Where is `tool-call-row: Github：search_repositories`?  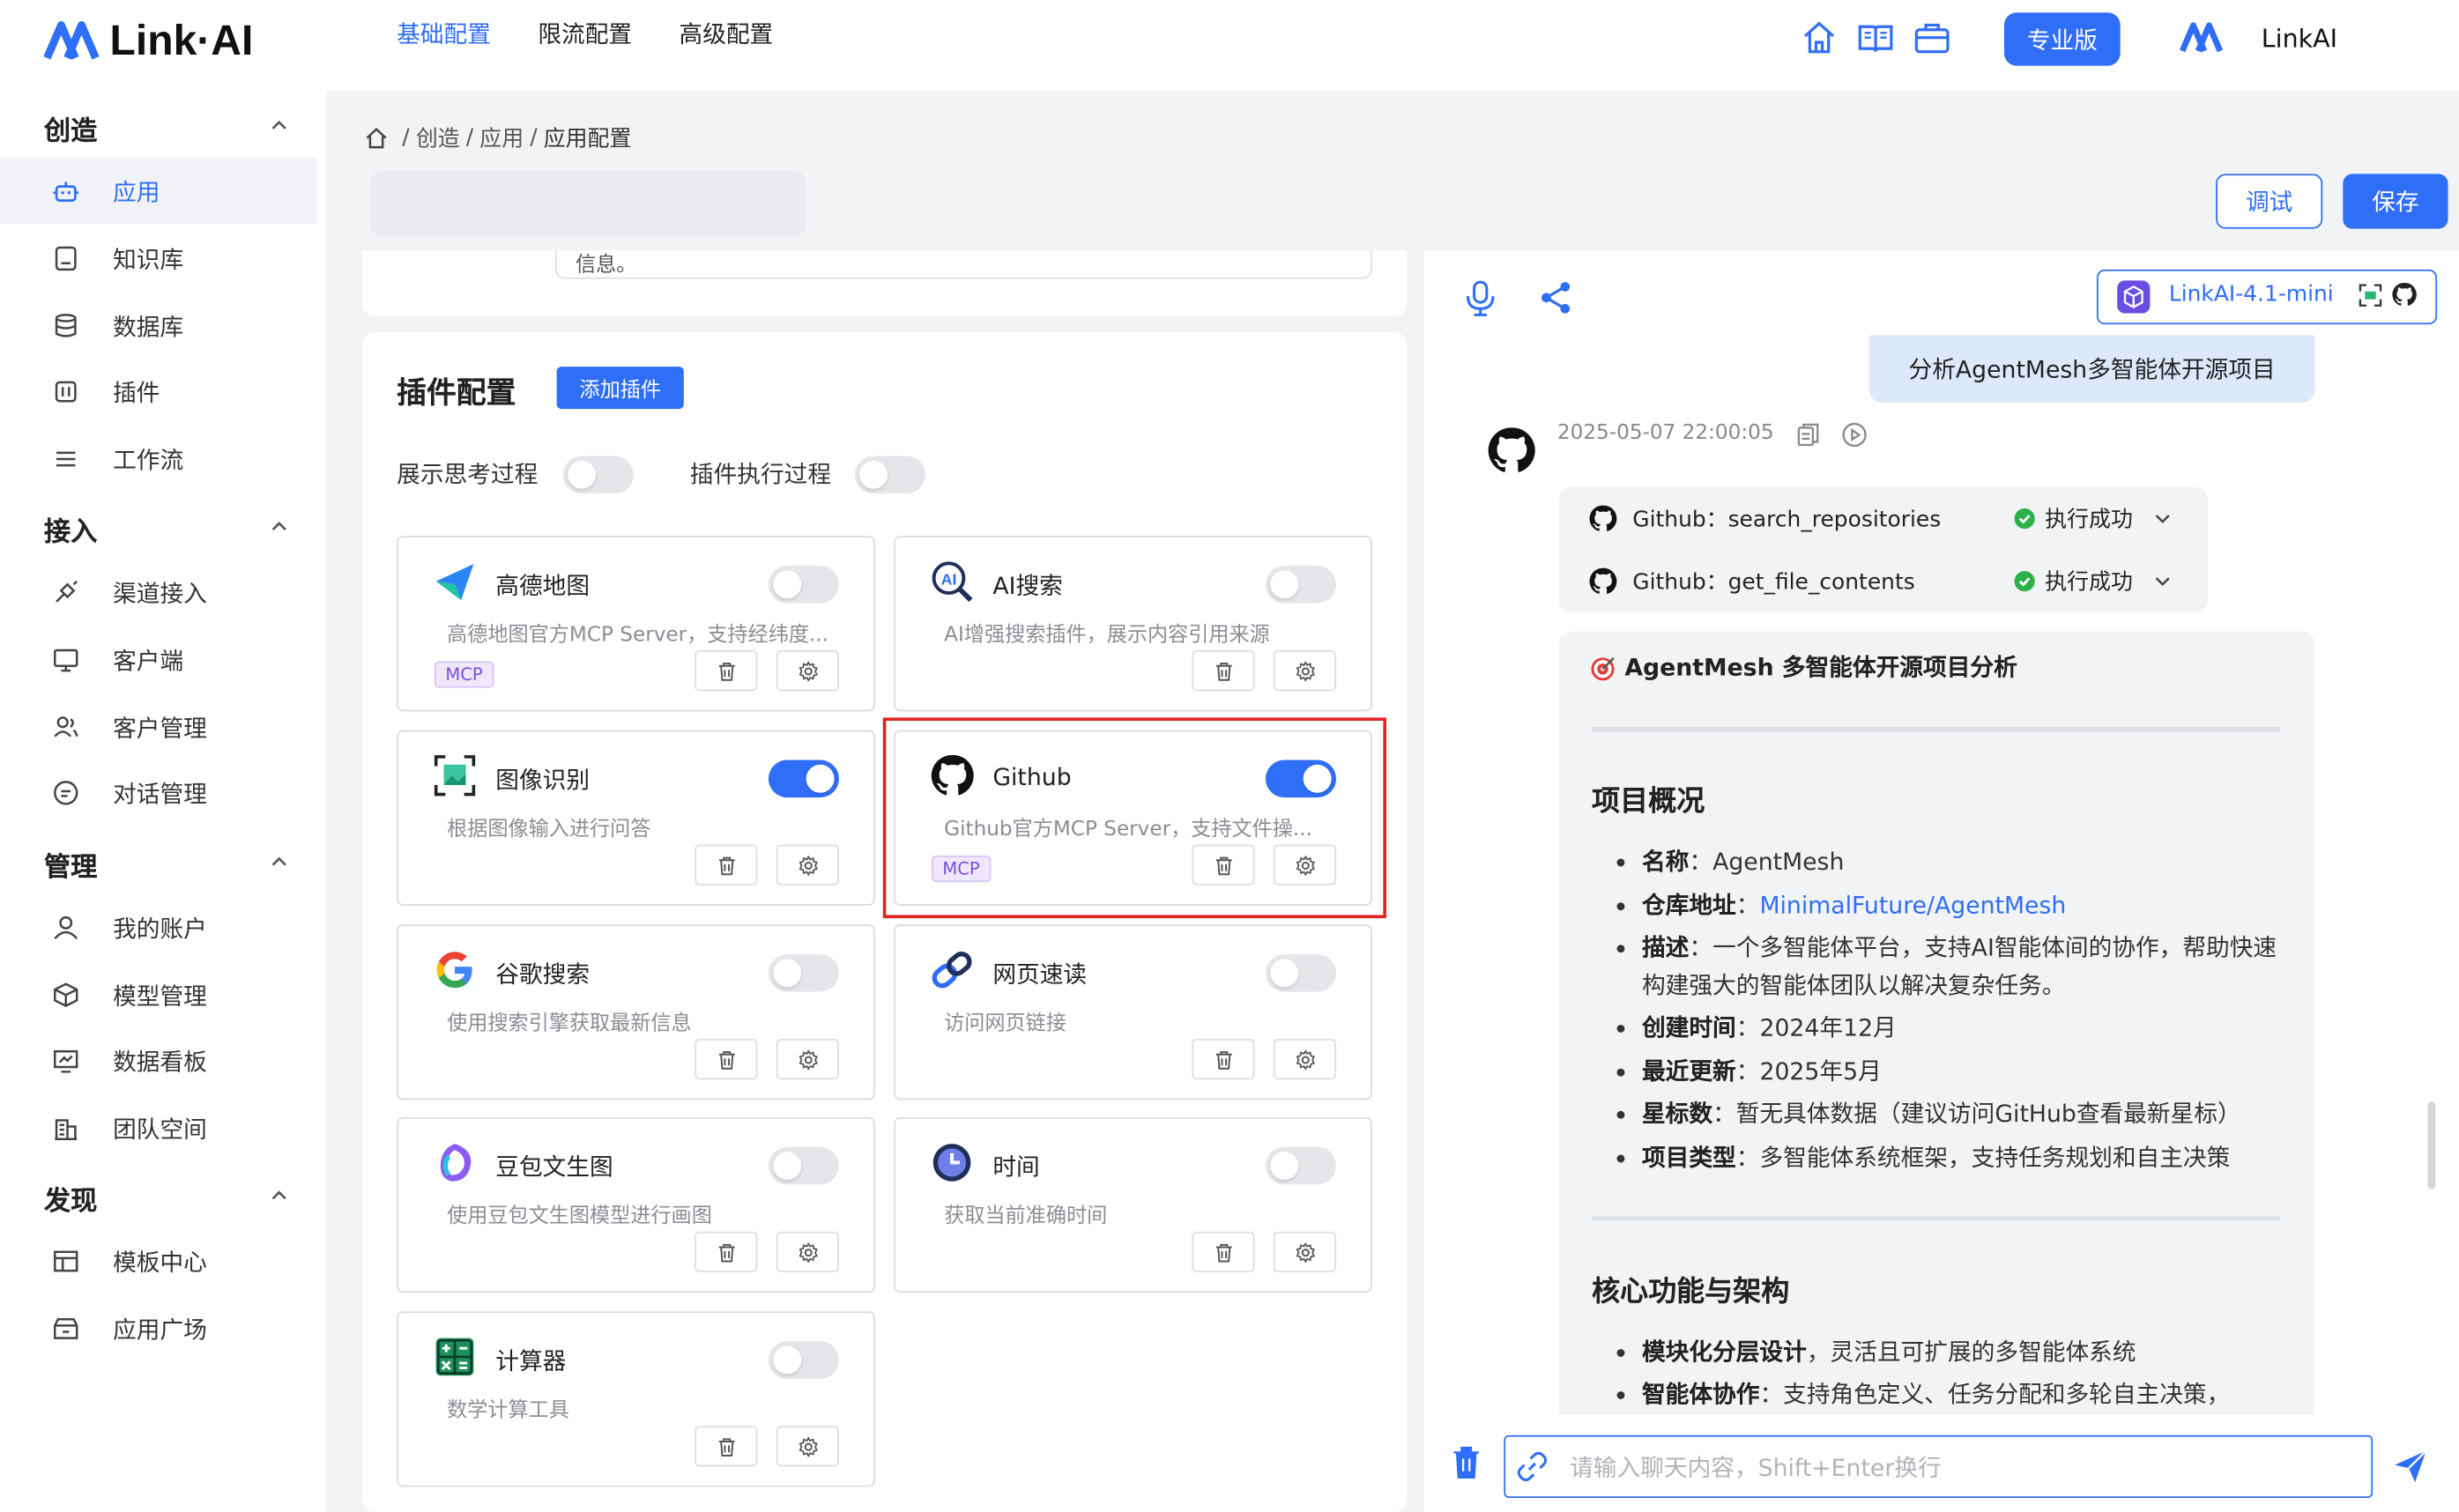 tool-call-row: Github：search_repositories is located at coordinates (1764, 519).